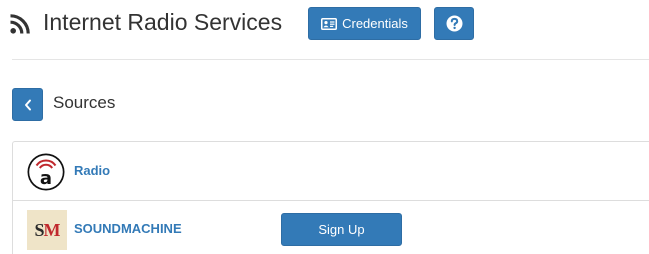 This screenshot has width=649, height=254. I want to click on credentials-button: Credentials, so click(364, 23).